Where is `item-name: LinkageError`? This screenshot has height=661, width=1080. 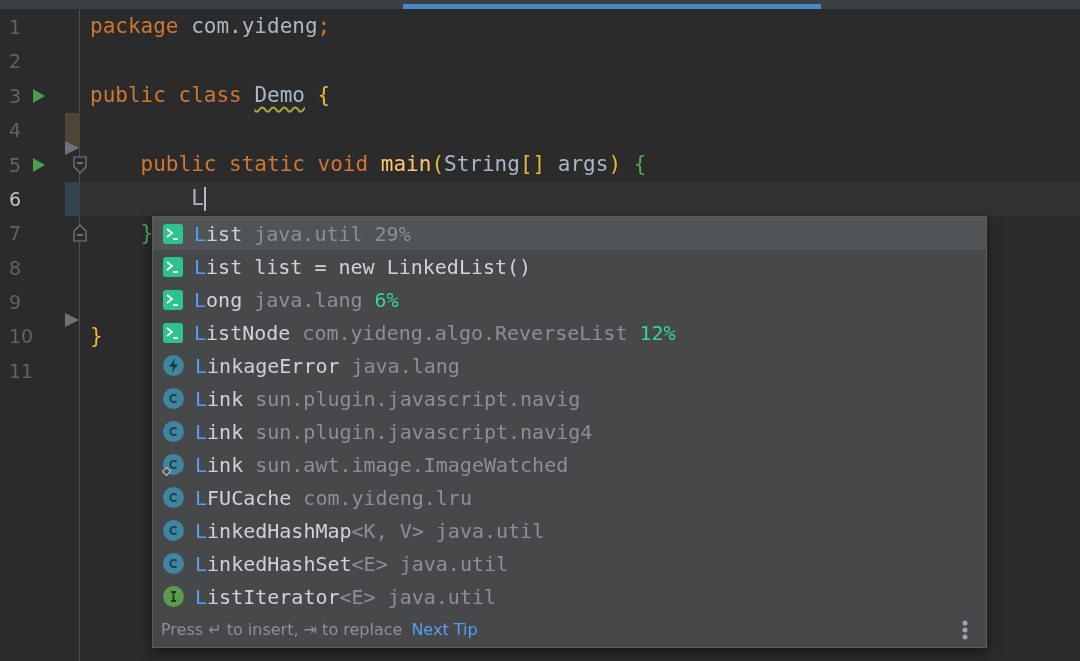 item-name: LinkageError is located at coordinates (267, 366).